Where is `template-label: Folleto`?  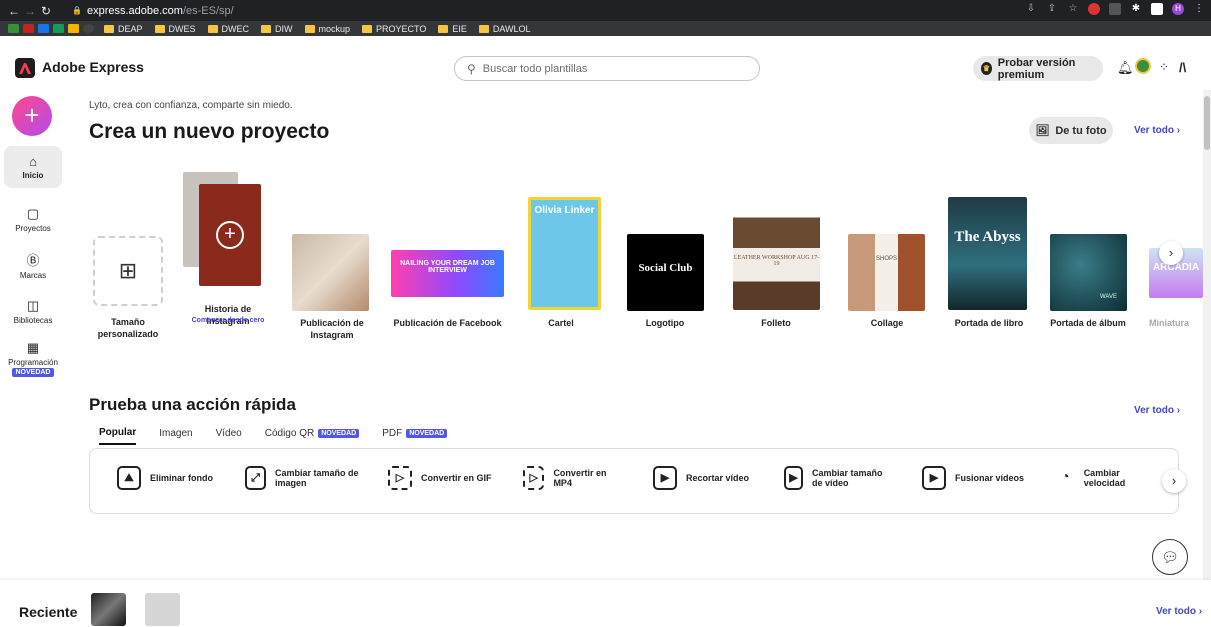 template-label: Folleto is located at coordinates (776, 323).